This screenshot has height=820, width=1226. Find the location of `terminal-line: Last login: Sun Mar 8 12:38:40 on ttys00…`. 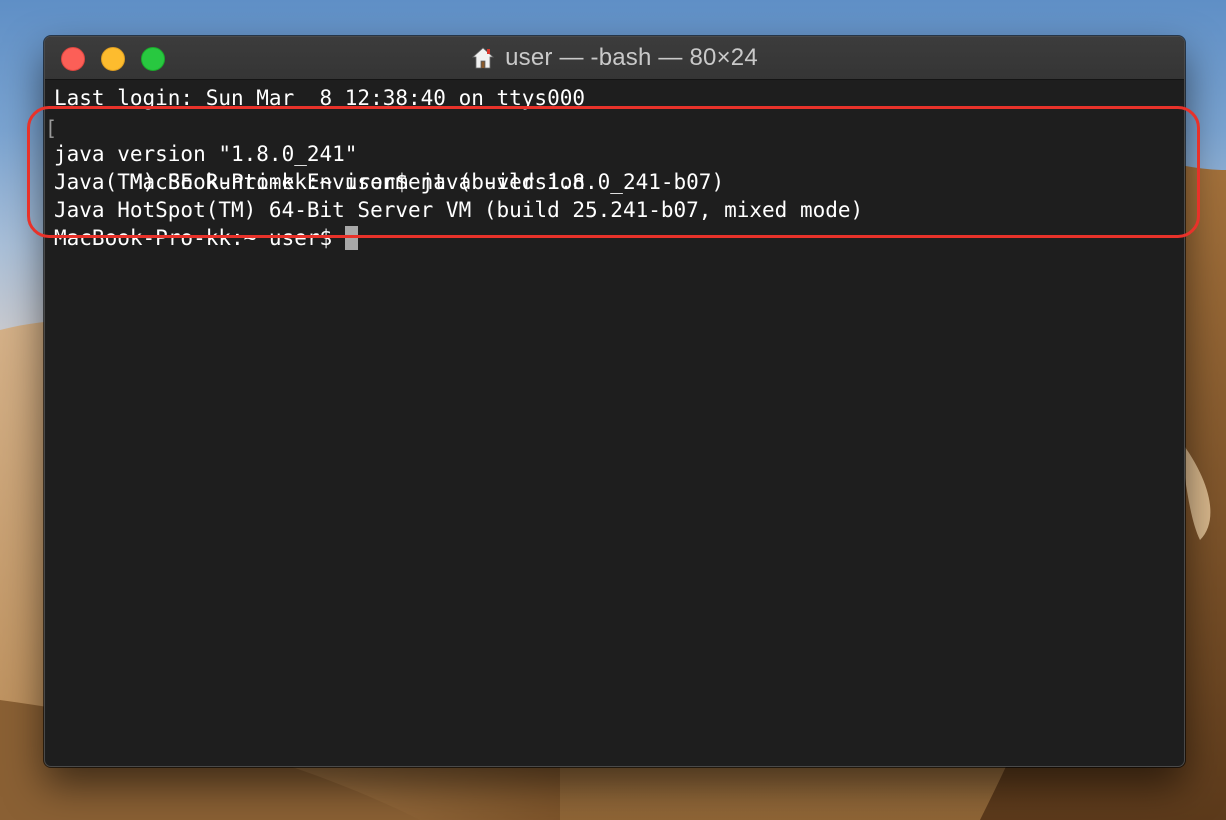

terminal-line: Last login: Sun Mar 8 12:38:40 on ttys00… is located at coordinates (320, 98).